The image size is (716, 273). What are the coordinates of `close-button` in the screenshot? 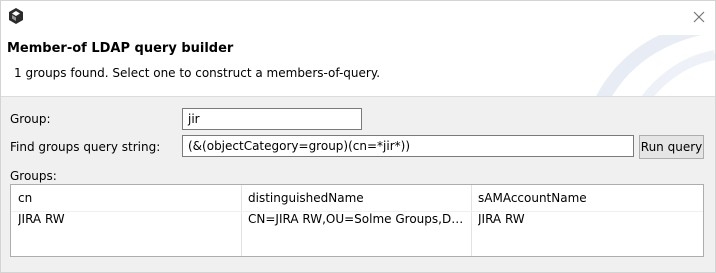 It's located at (699, 17).